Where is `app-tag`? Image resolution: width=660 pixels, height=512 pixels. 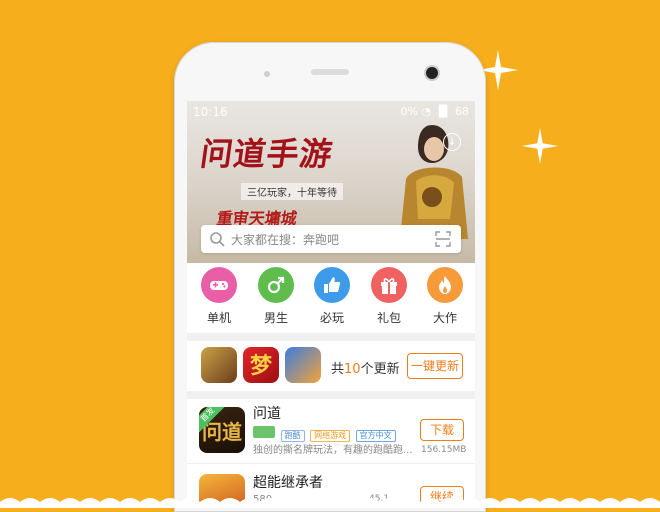
app-tag is located at coordinates (264, 432).